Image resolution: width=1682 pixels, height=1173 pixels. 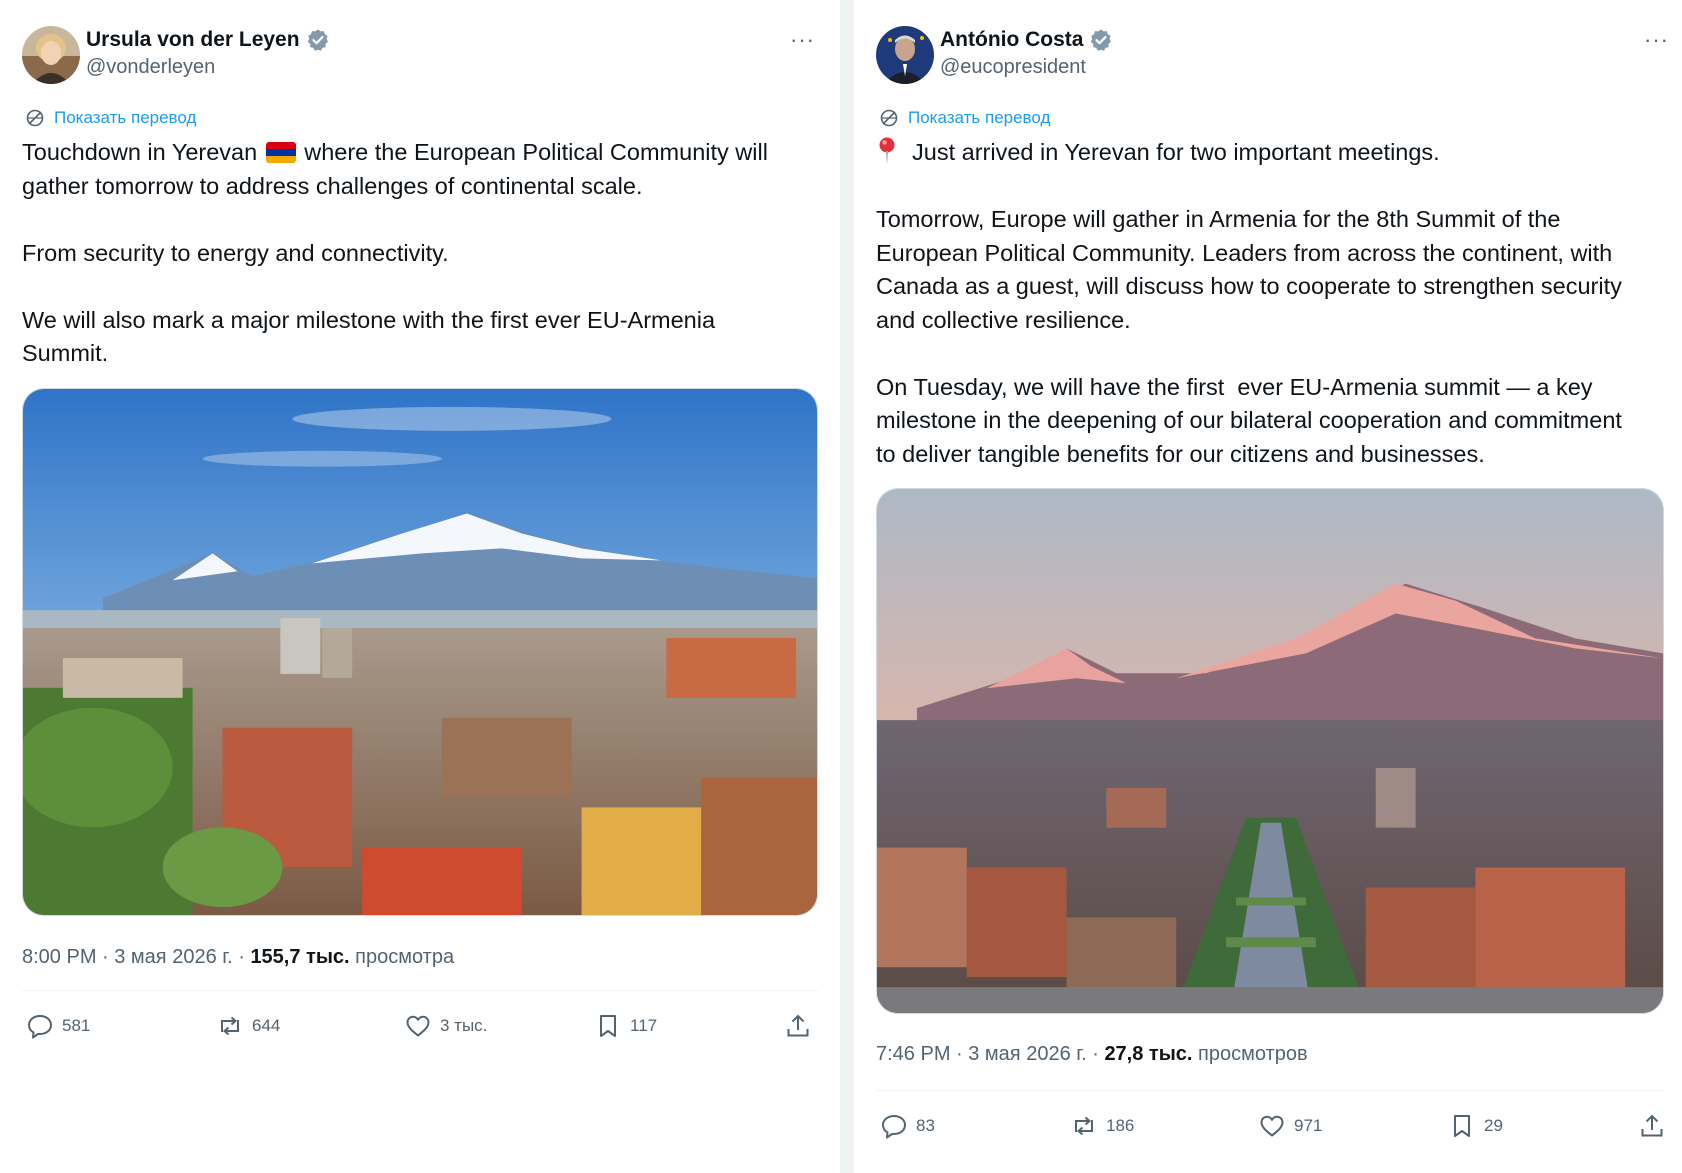 I want to click on repost-button: 186, so click(x=1102, y=1126).